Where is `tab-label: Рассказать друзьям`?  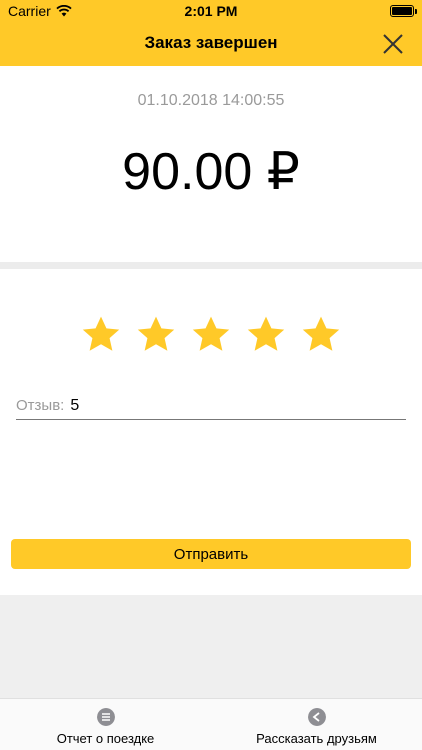
tab-label: Рассказать друзьям is located at coordinates (316, 738).